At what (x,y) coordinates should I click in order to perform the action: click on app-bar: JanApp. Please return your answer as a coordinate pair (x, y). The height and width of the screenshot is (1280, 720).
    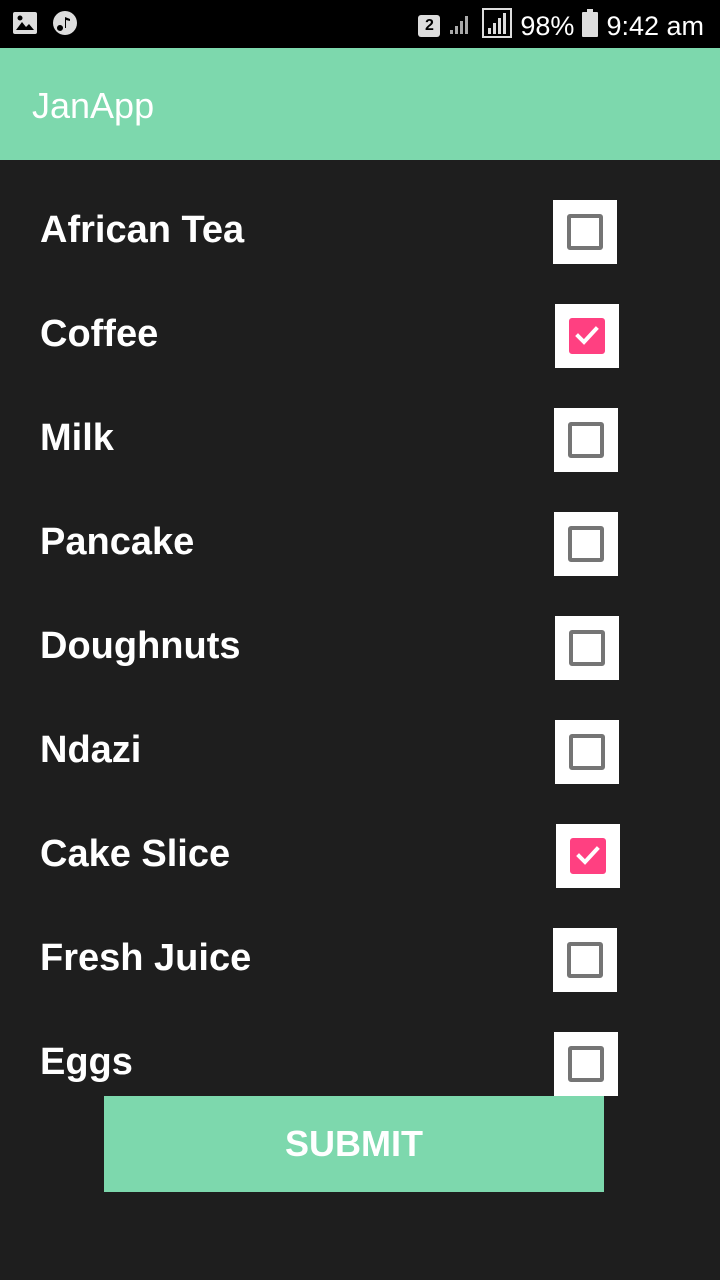
    Looking at the image, I should click on (360, 104).